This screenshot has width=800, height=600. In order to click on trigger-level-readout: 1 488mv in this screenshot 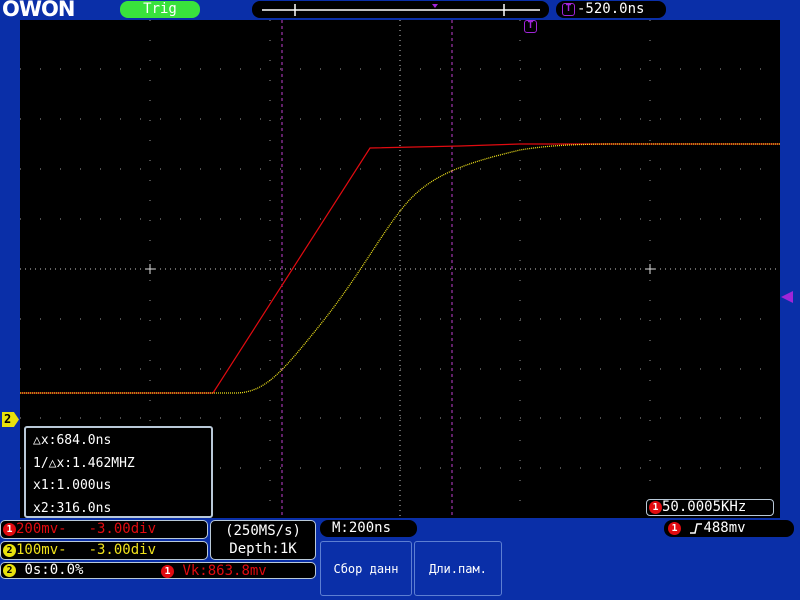, I will do `click(729, 528)`.